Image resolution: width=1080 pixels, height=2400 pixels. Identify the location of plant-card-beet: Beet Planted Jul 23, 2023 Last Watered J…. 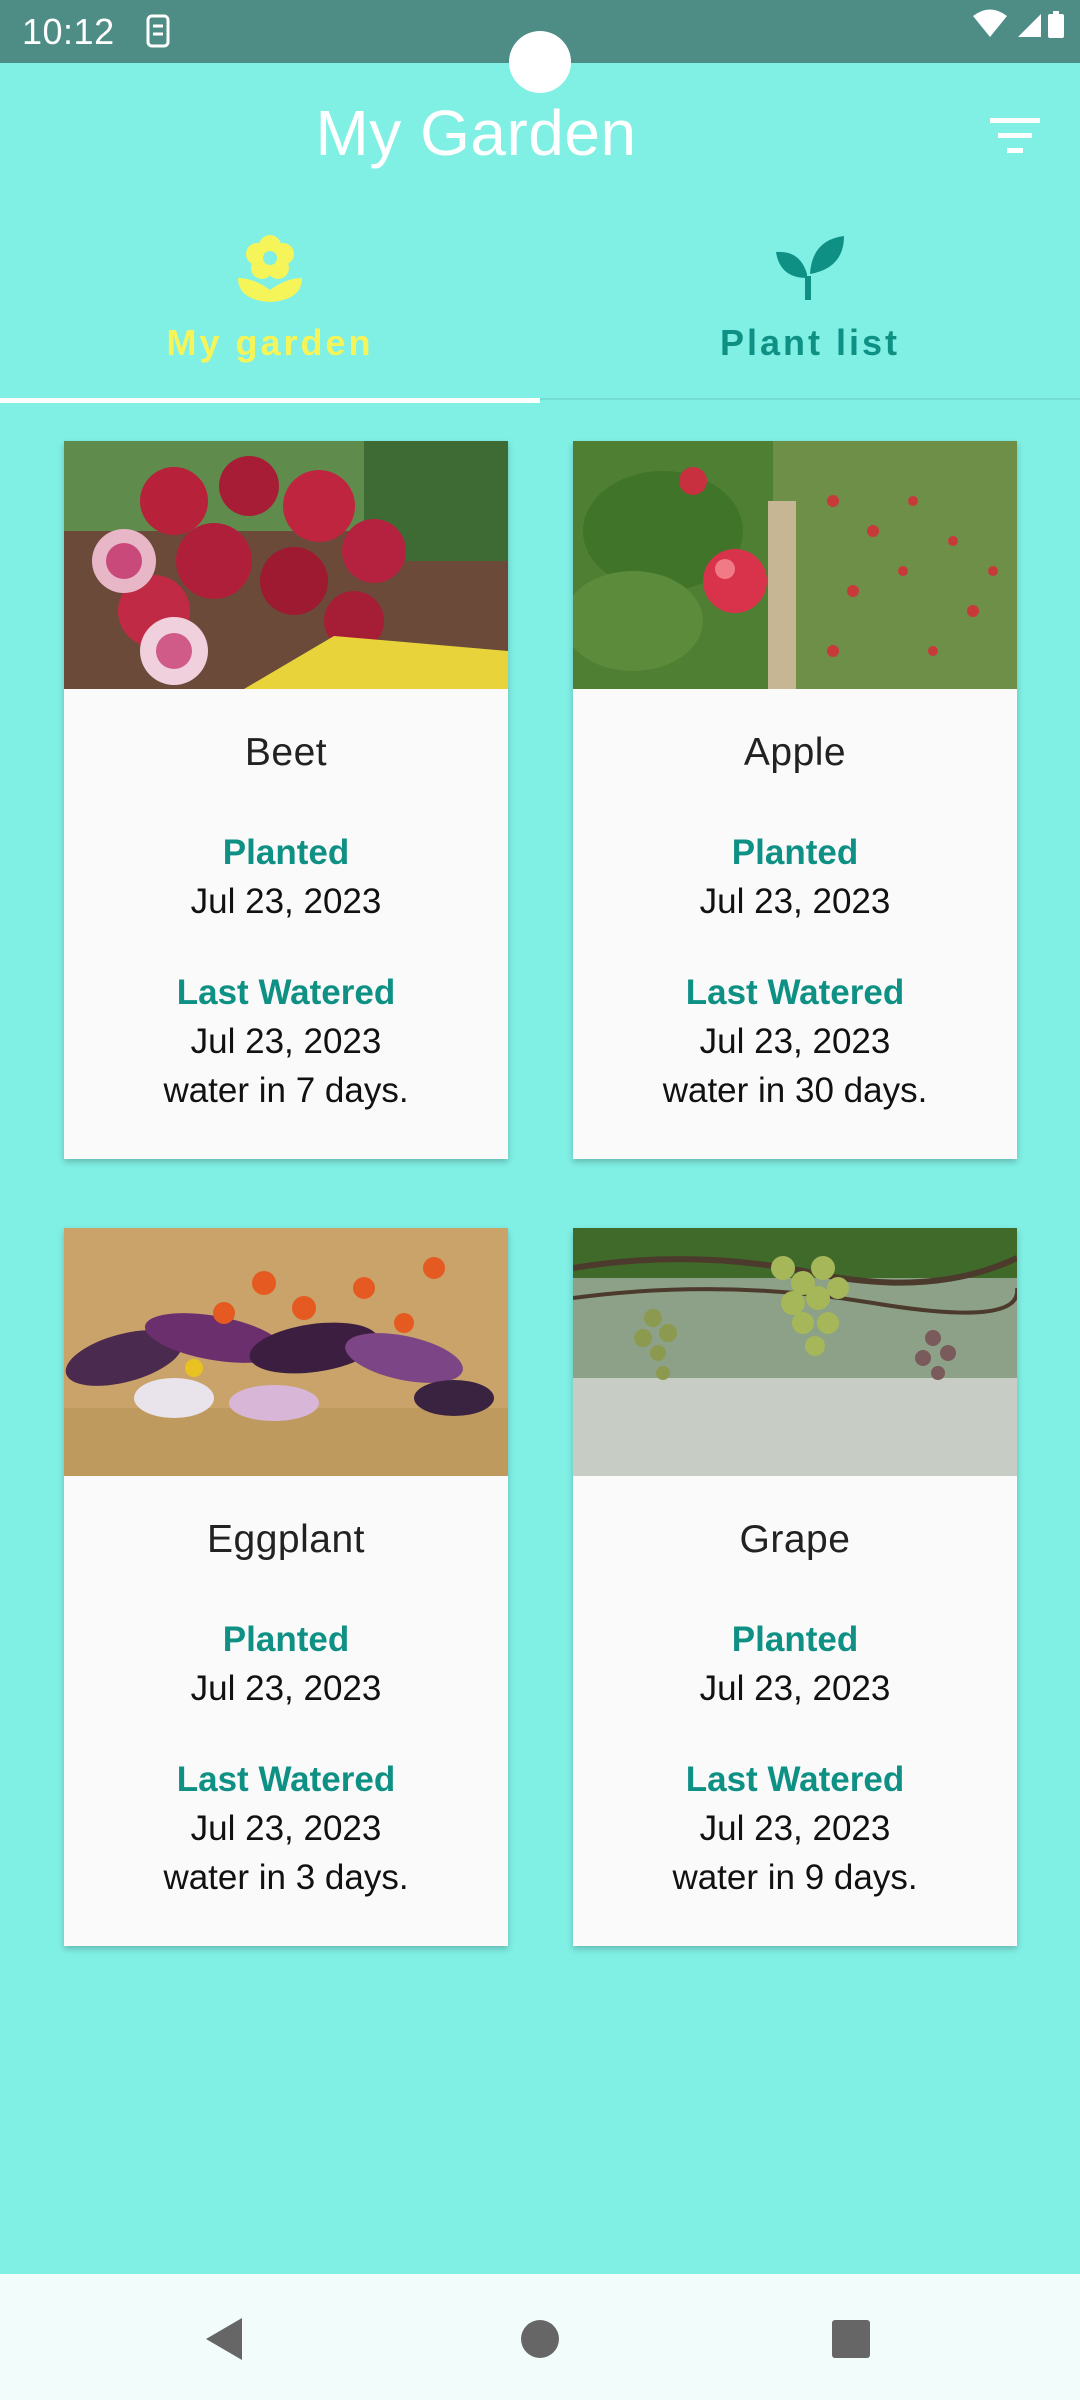
(286, 800).